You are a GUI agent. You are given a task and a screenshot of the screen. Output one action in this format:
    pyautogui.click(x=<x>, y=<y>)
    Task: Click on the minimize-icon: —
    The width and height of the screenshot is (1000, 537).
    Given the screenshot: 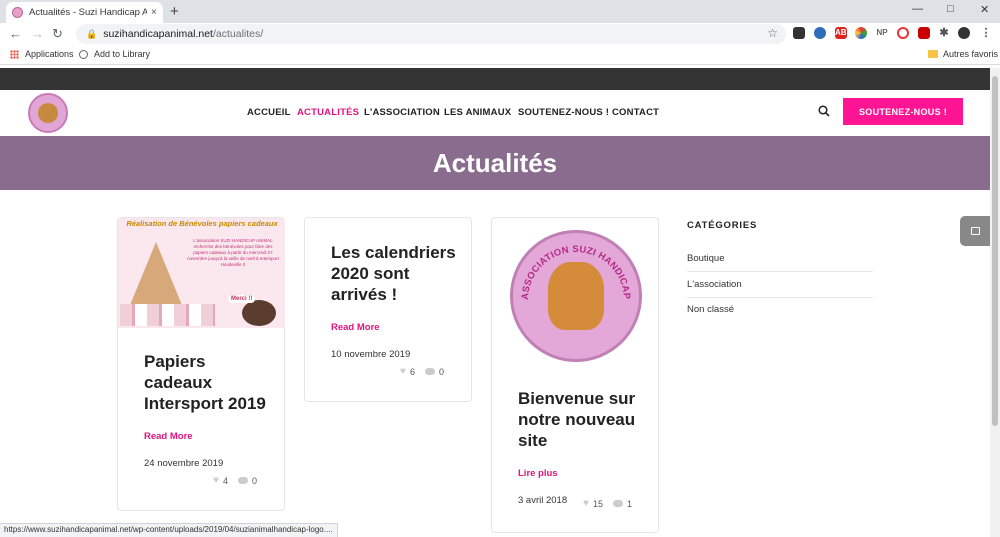 What is the action you would take?
    pyautogui.click(x=917, y=9)
    